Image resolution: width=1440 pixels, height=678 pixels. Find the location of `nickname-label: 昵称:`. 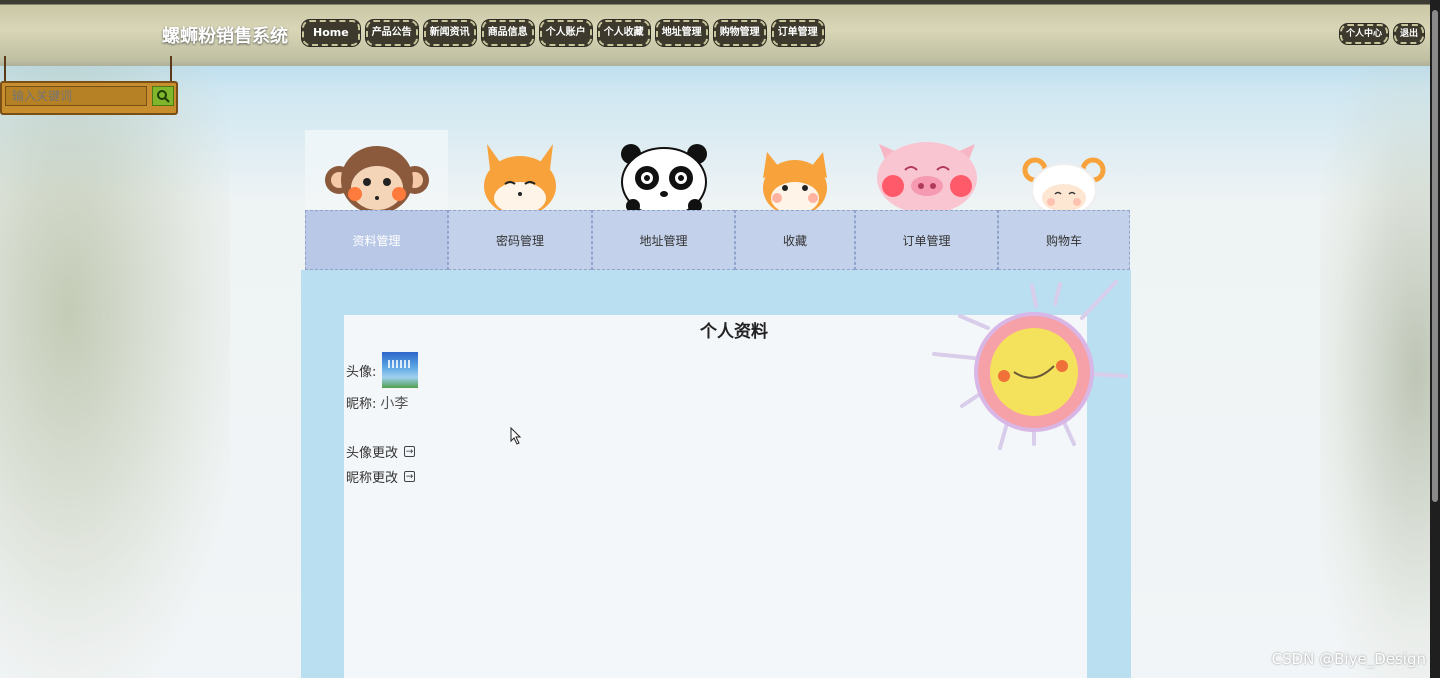

nickname-label: 昵称: is located at coordinates (361, 404).